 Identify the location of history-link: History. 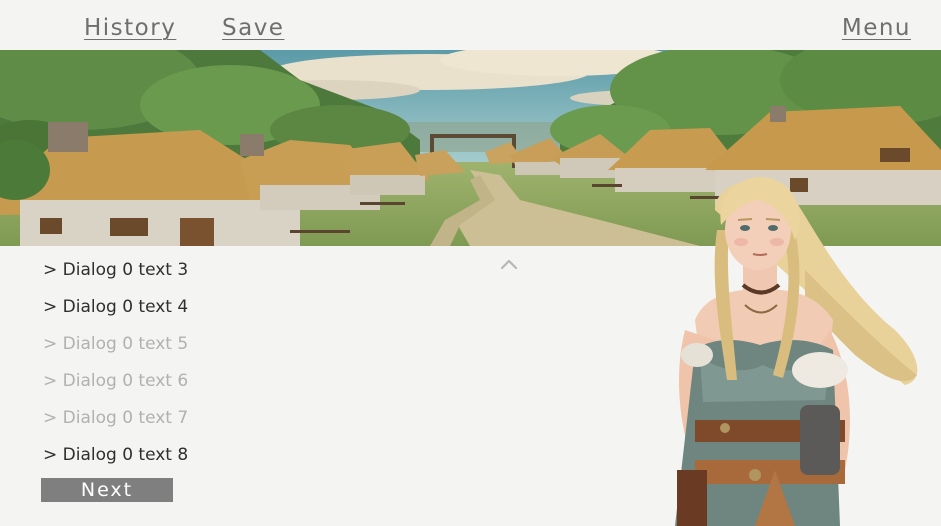
(130, 28).